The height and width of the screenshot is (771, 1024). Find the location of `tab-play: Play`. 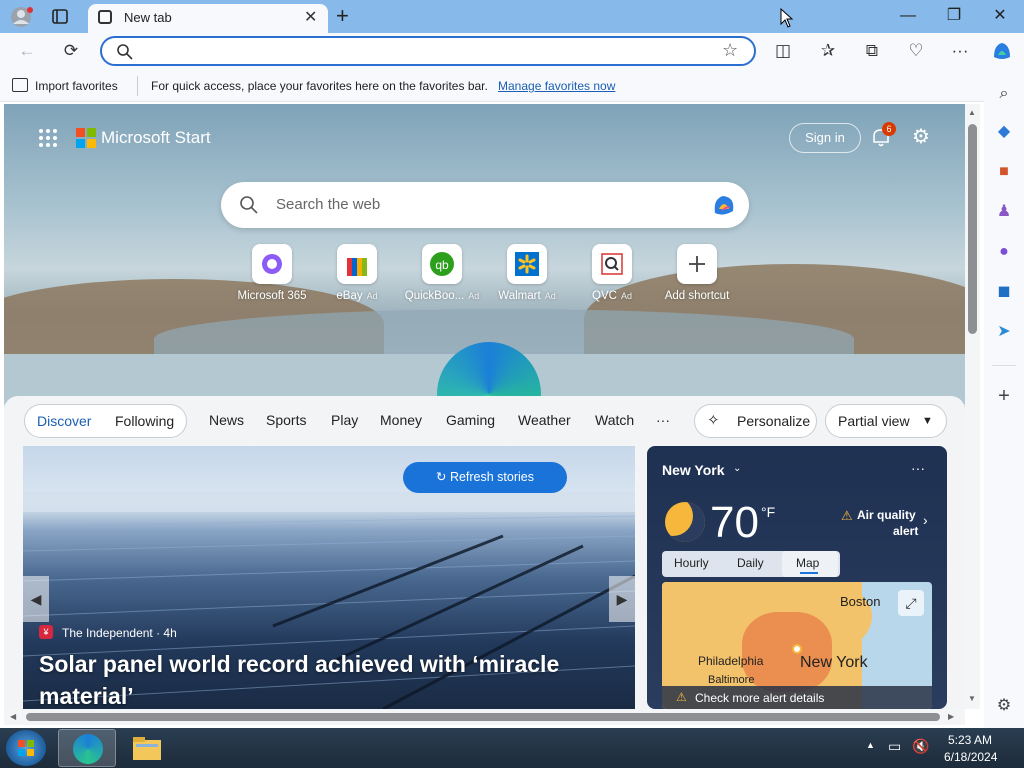

tab-play: Play is located at coordinates (344, 420).